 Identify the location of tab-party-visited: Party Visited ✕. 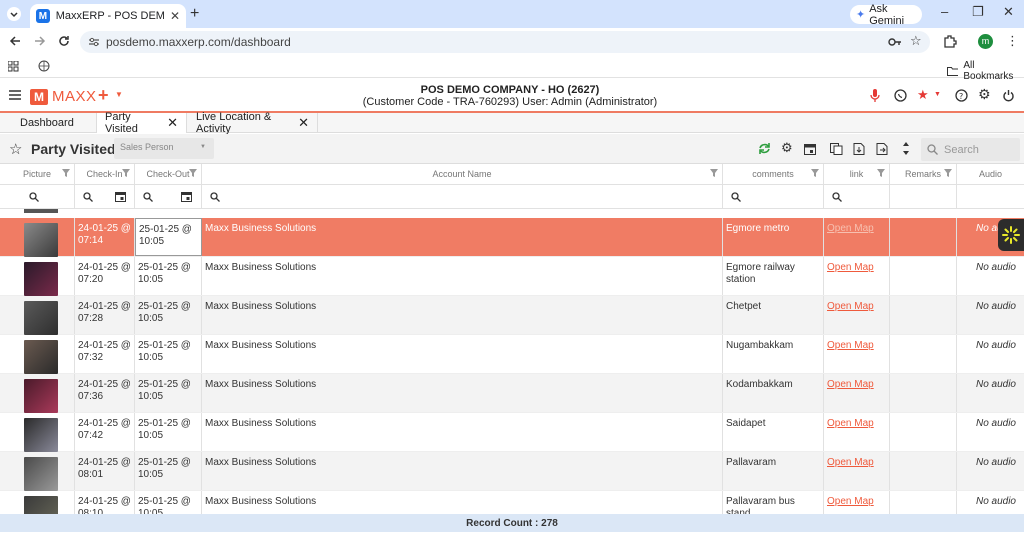
(142, 123).